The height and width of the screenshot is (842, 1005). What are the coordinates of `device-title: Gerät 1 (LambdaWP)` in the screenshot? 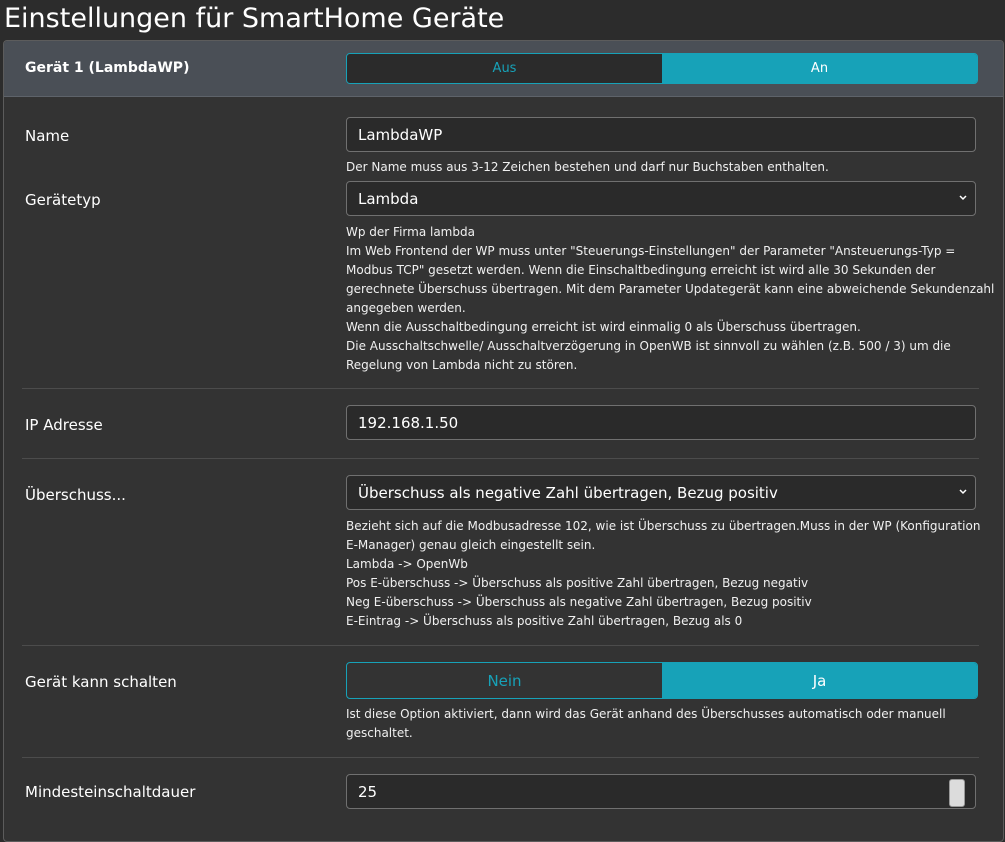 It's located at (107, 68).